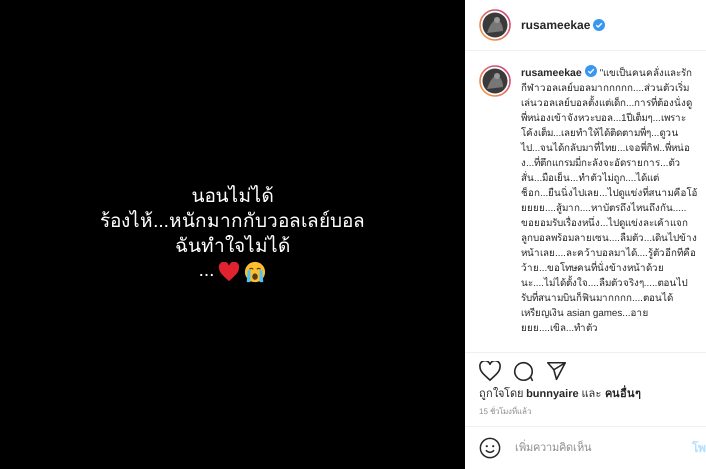 The image size is (706, 469). Describe the element at coordinates (232, 246) in the screenshot. I see `image-text: ฉันทำใจไม่ได้` at that location.